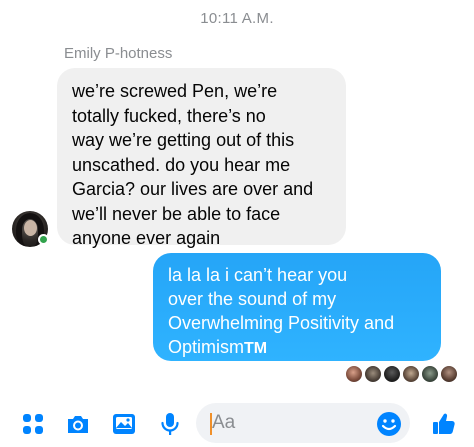  Describe the element at coordinates (389, 424) in the screenshot. I see `emoji-icon` at that location.